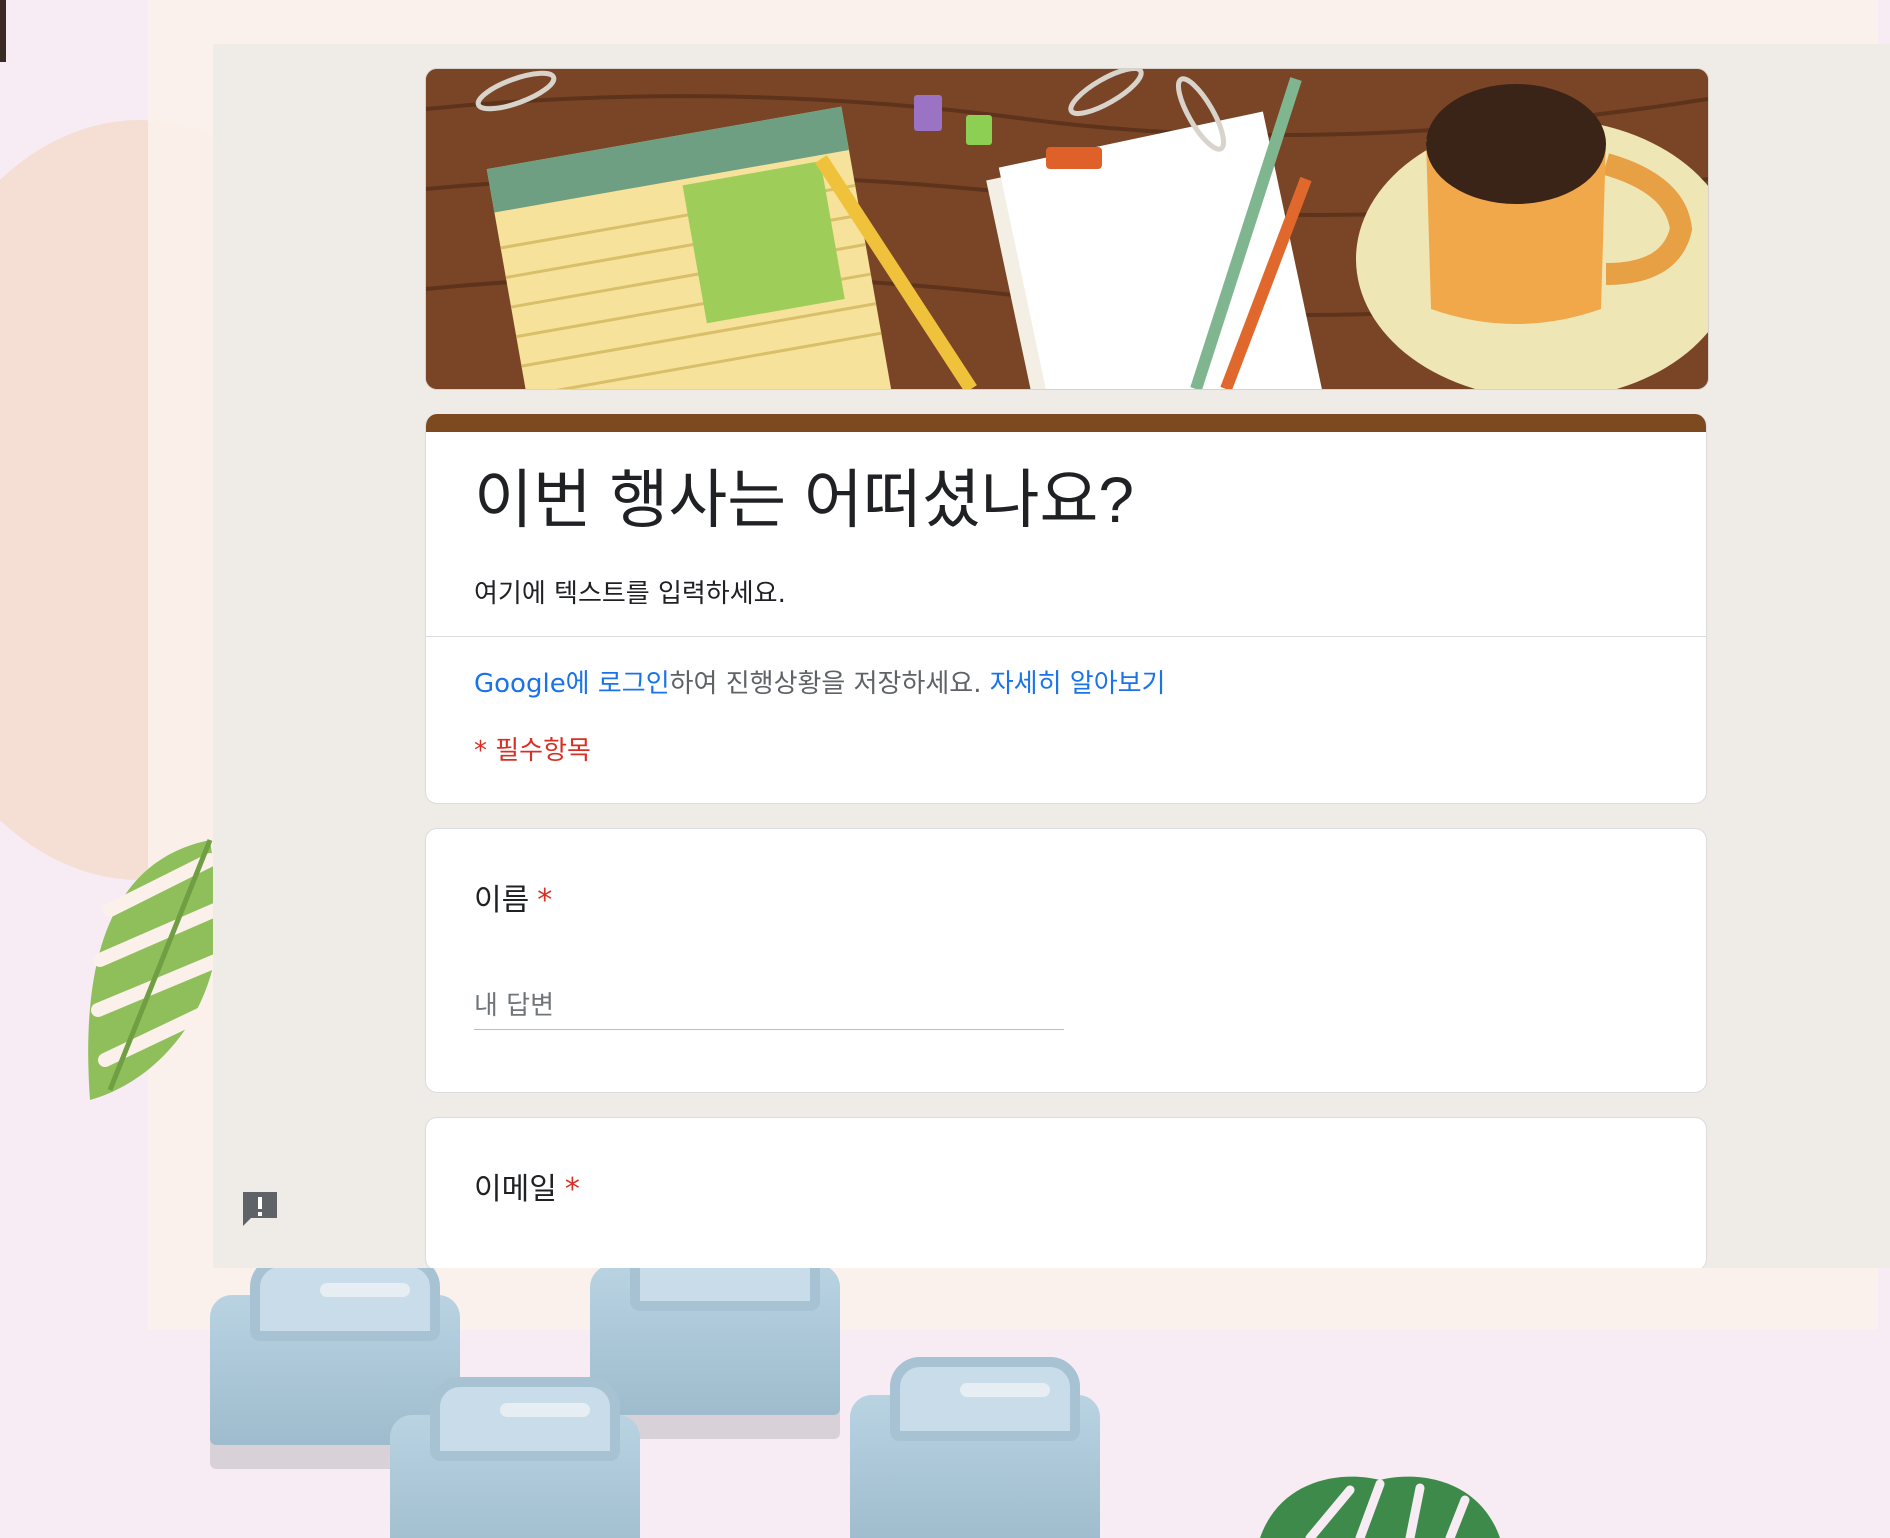  I want to click on desk-illustration, so click(1067, 229).